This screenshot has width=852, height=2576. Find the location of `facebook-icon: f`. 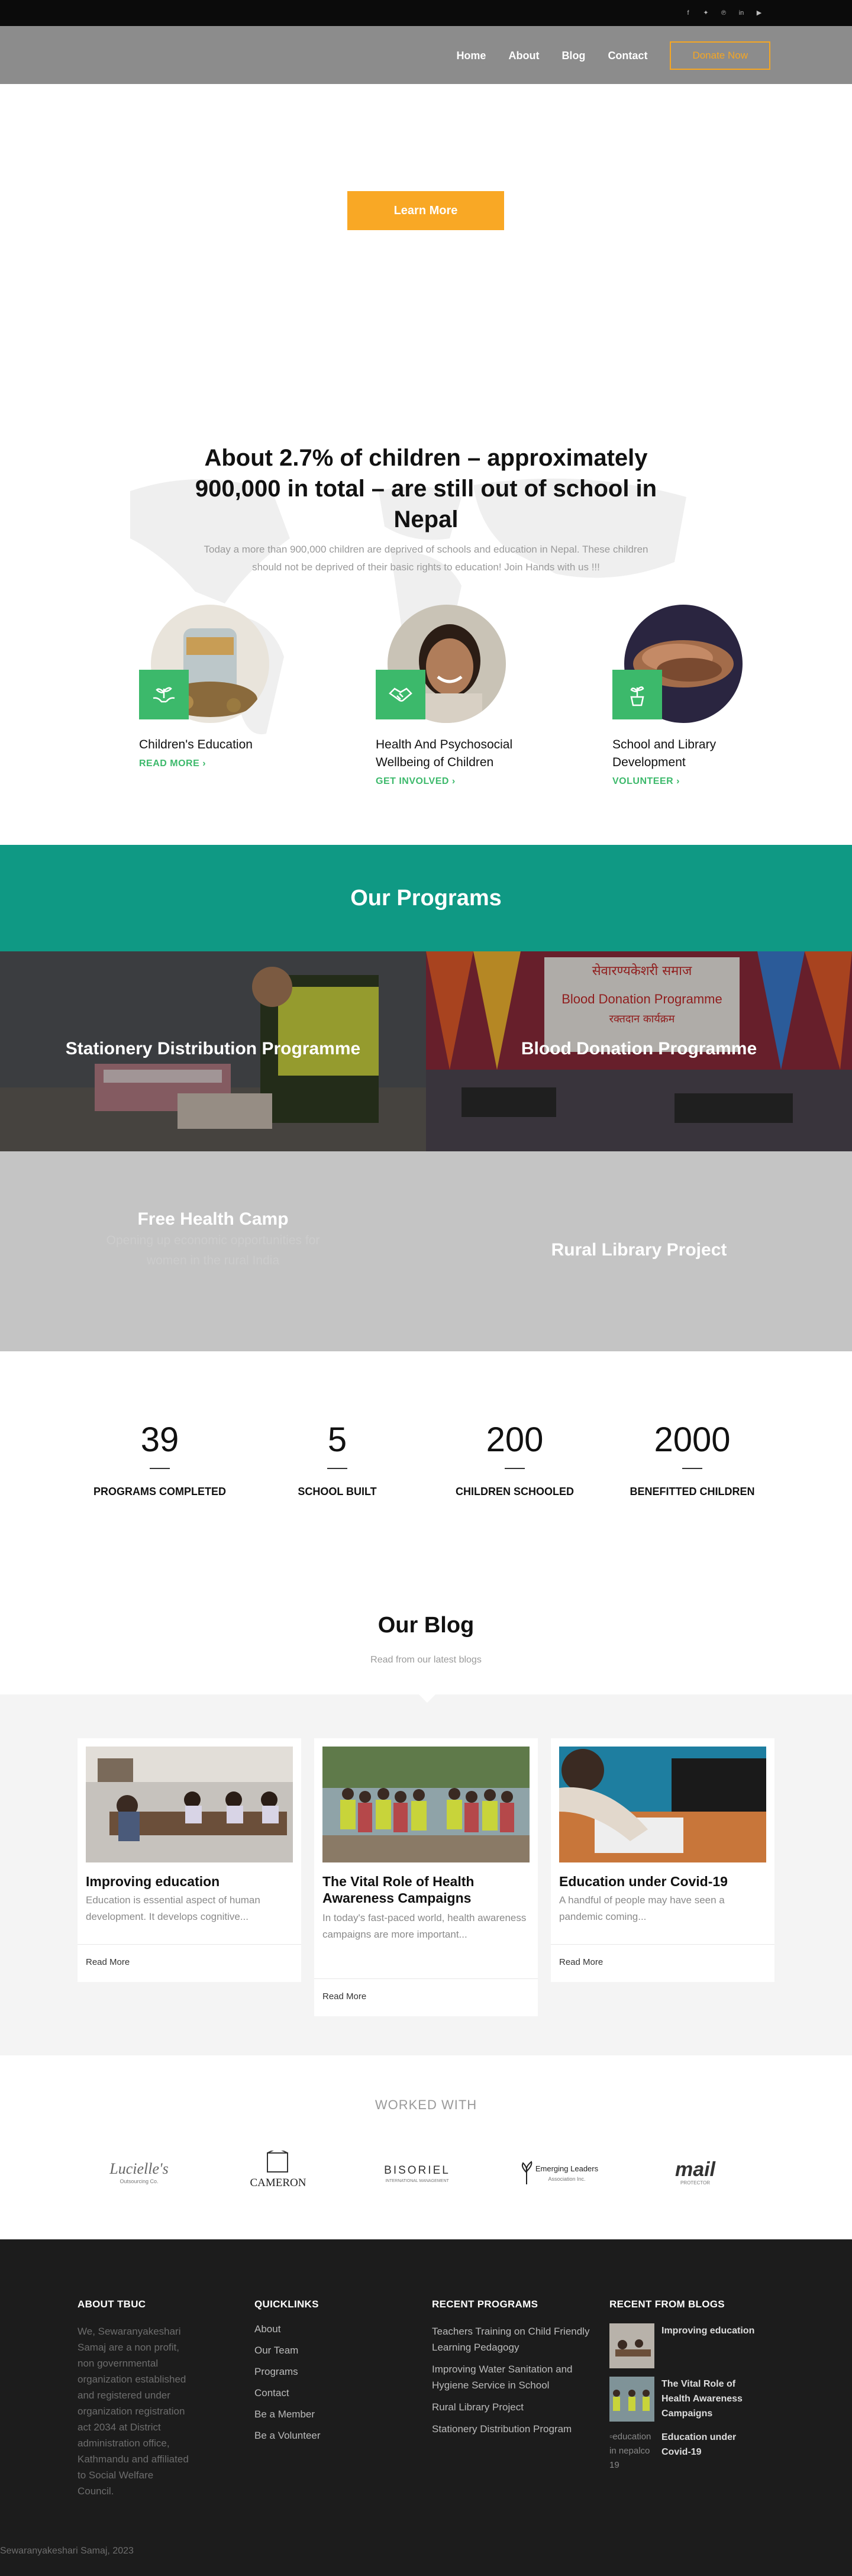

facebook-icon: f is located at coordinates (688, 13).